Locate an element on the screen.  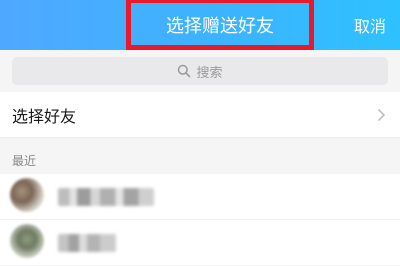
search-input: 搜索 is located at coordinates (200, 71).